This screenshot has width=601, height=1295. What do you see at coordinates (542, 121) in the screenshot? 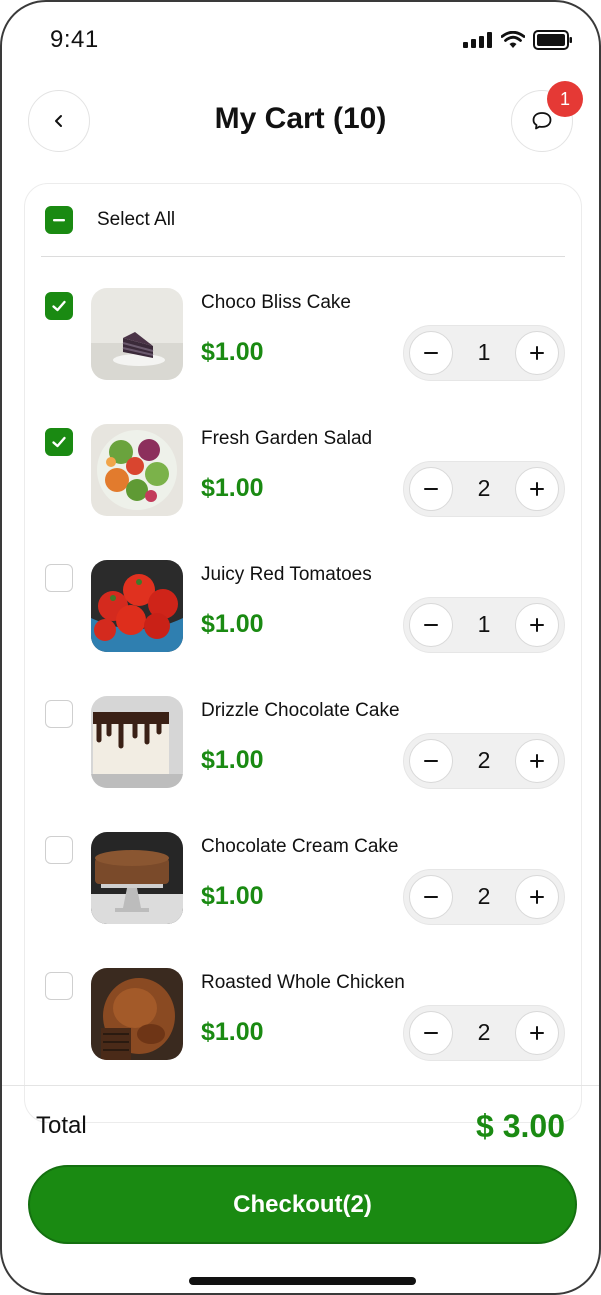
I see `chat-bubble-icon` at bounding box center [542, 121].